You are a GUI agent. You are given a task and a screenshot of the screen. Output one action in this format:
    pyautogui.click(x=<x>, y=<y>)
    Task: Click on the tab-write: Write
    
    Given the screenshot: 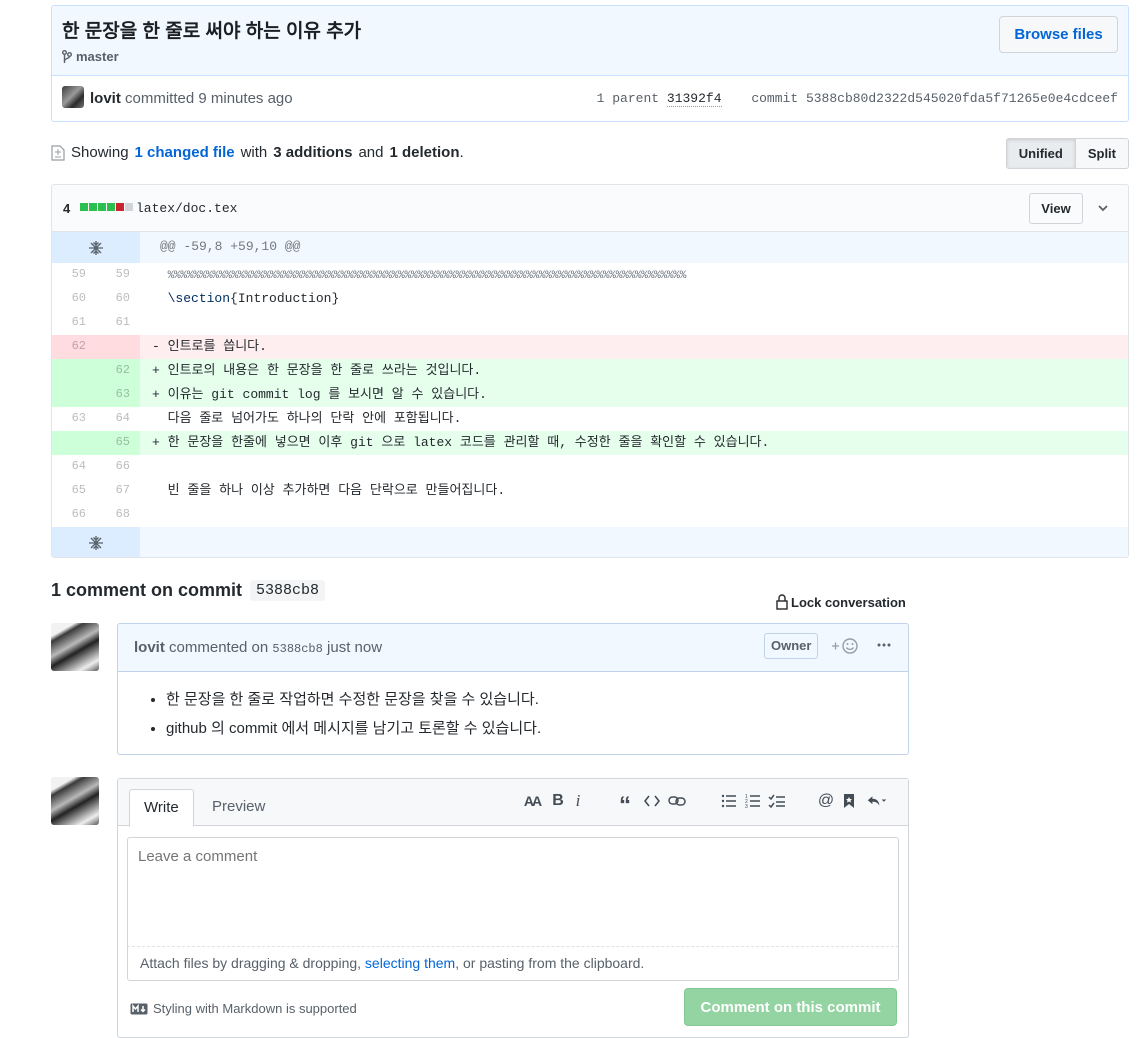 What is the action you would take?
    pyautogui.click(x=161, y=808)
    